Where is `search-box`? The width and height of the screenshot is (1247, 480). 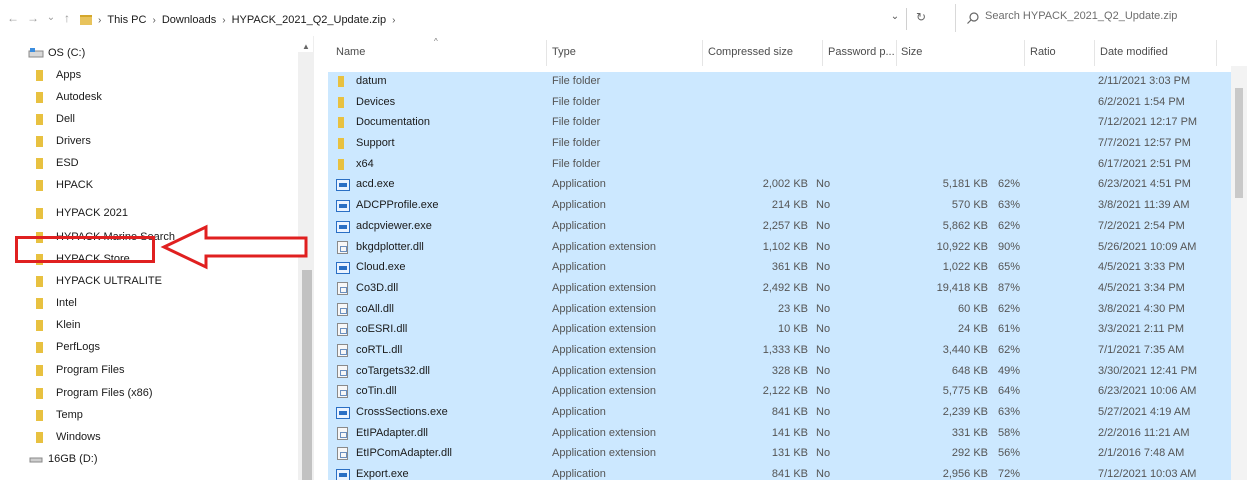 search-box is located at coordinates (1101, 18).